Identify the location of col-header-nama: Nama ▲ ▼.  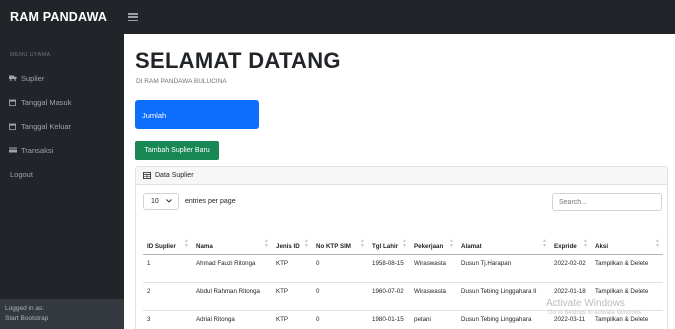
(232, 238).